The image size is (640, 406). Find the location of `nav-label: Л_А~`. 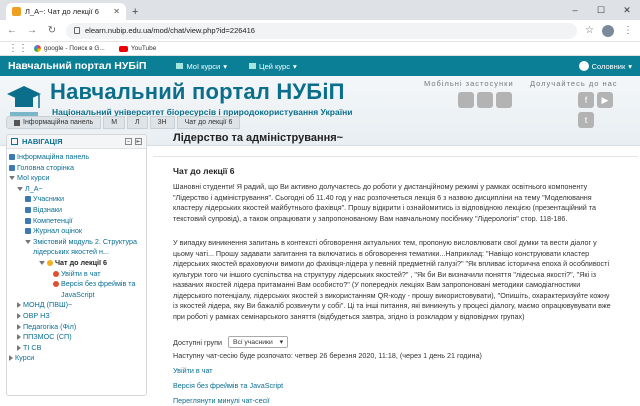

nav-label: Л_А~ is located at coordinates (34, 188).